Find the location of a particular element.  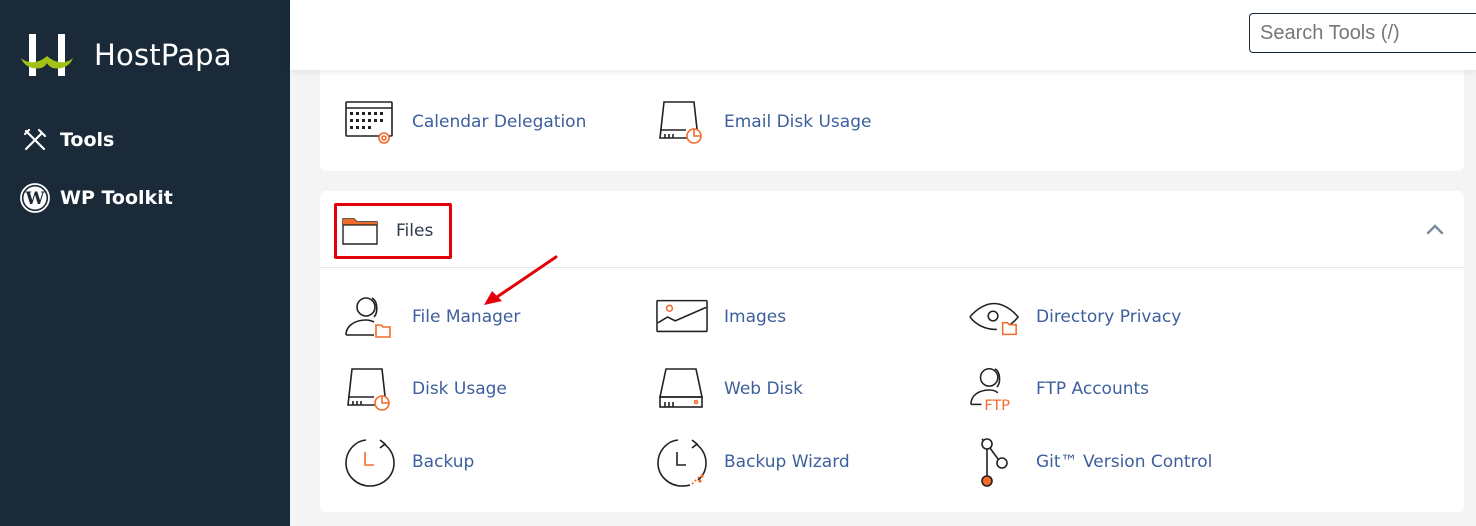

top-bar is located at coordinates (883, 35).